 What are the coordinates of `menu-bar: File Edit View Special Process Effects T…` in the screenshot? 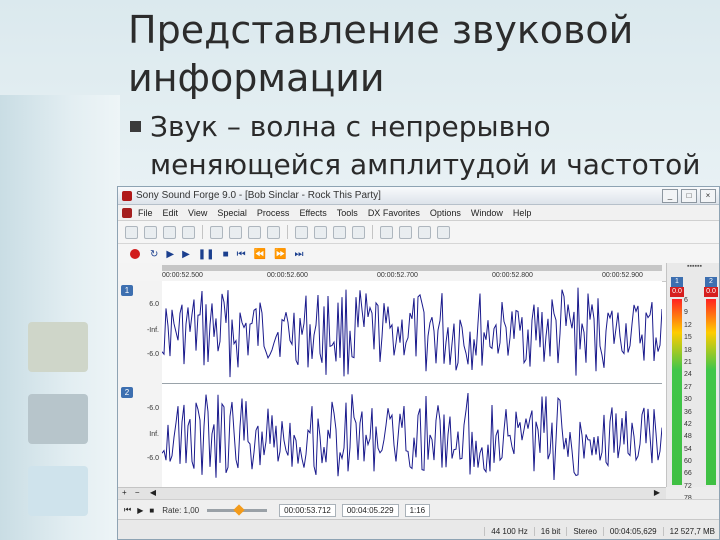 It's located at (418, 213).